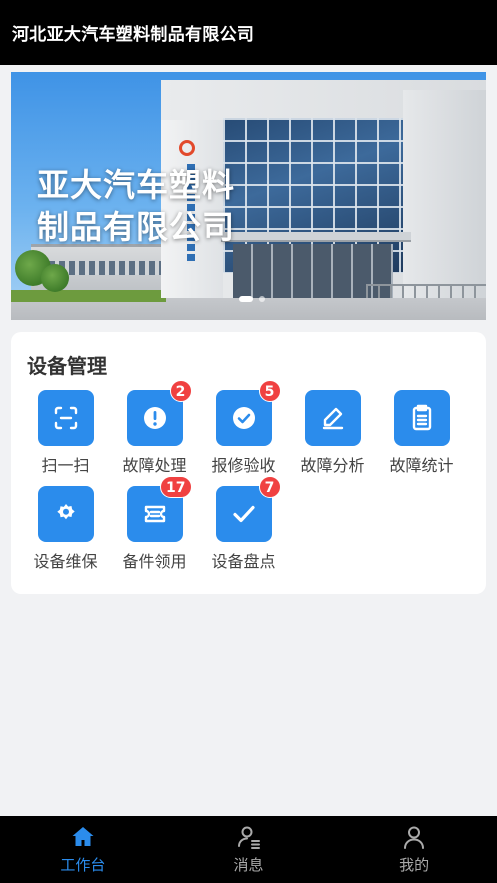  I want to click on grid-item-label: 设备盘点, so click(243, 561).